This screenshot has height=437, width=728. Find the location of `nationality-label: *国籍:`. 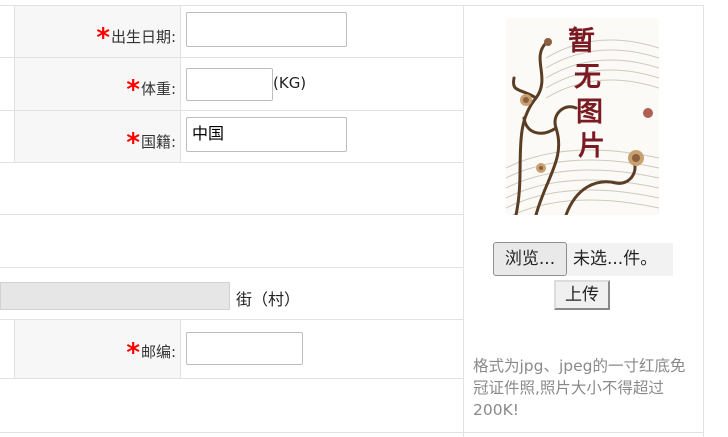

nationality-label: *国籍: is located at coordinates (151, 143).